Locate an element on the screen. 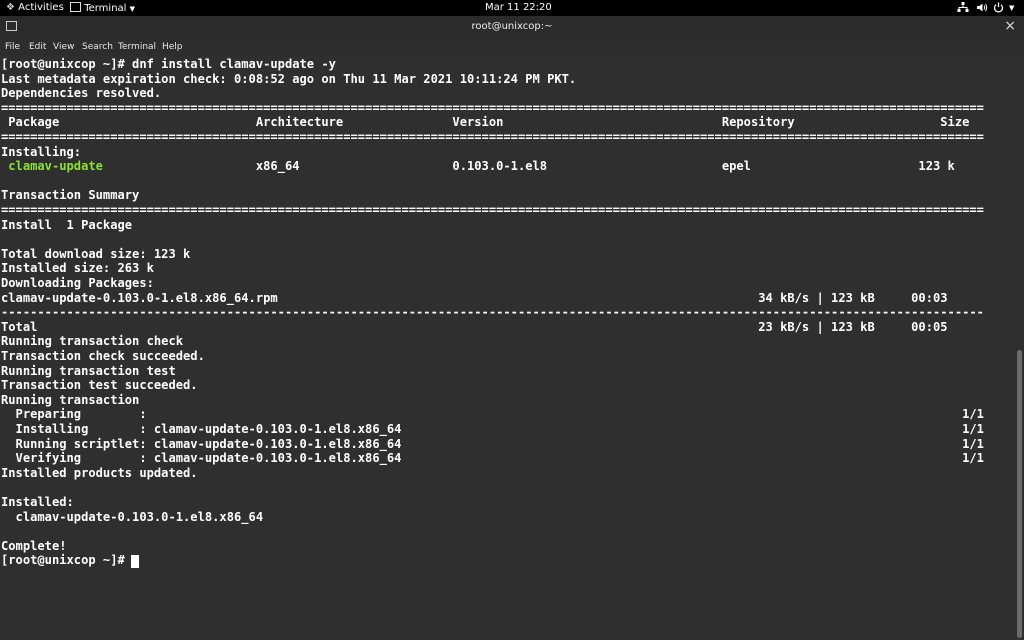  system-menu-chevron-icon: ▼ is located at coordinates (1011, 8).